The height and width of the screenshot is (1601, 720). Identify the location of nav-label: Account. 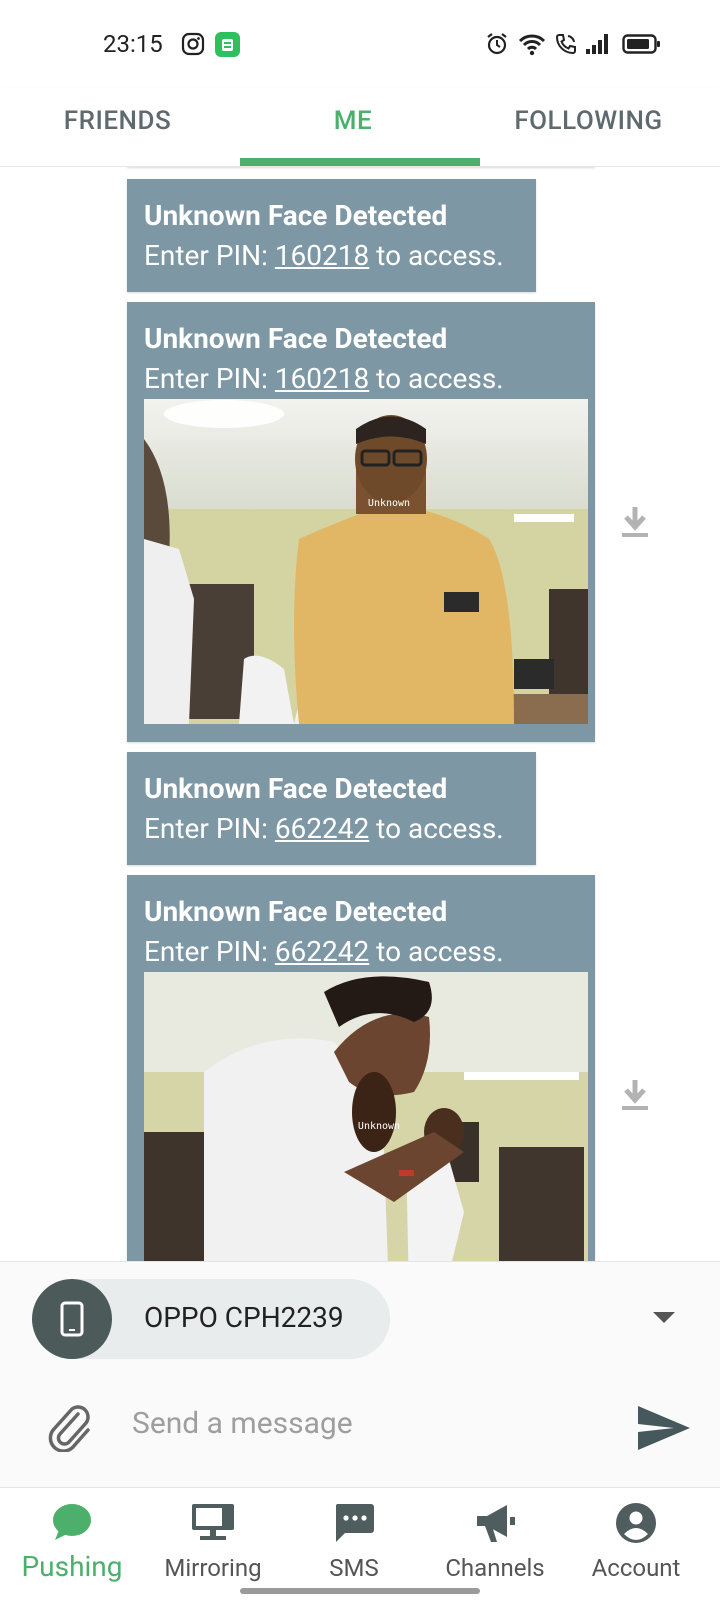
(636, 1568).